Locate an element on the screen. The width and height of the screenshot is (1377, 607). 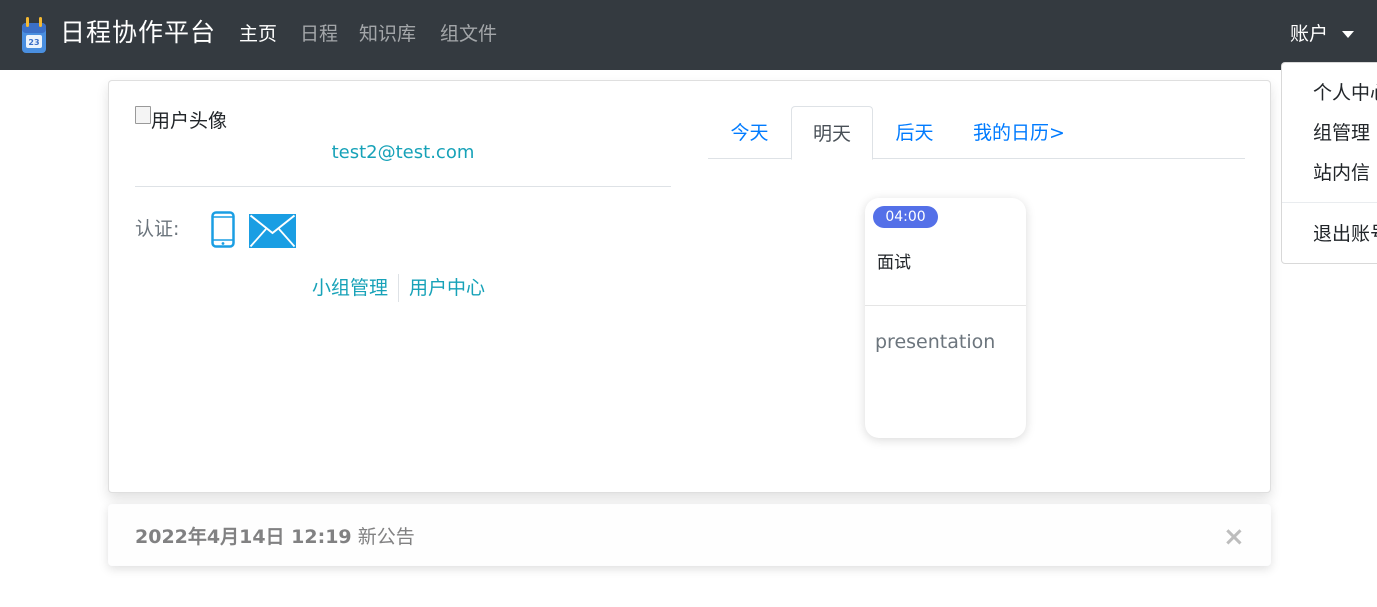
nav-link-schedule: 日程 is located at coordinates (319, 34).